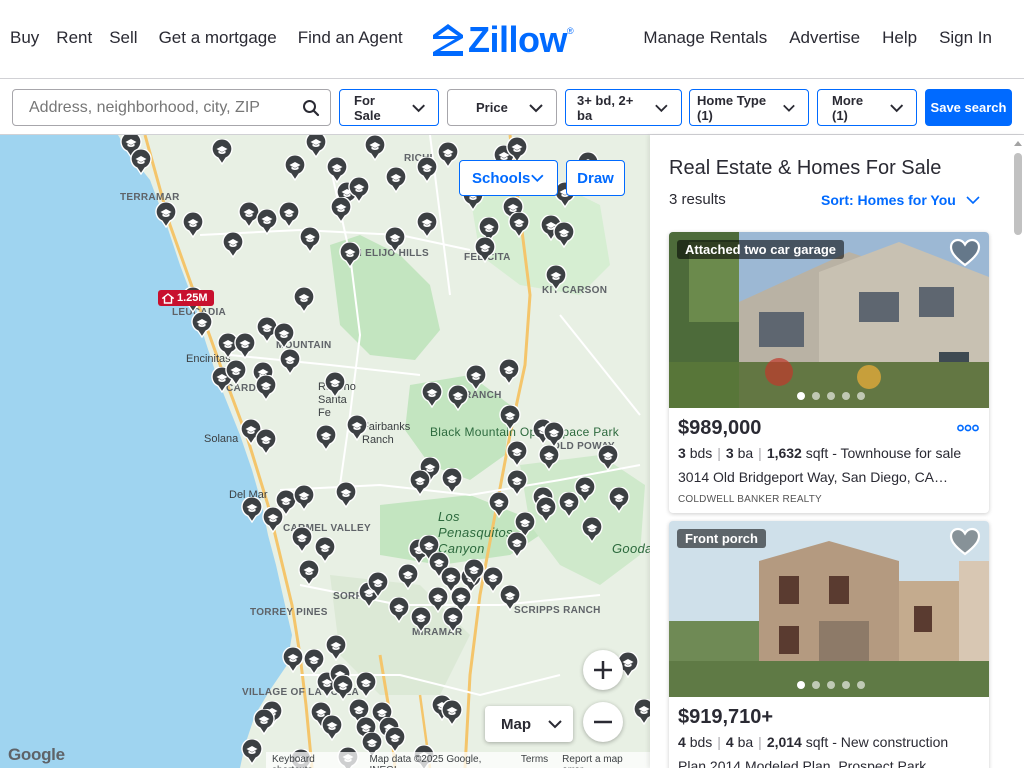  I want to click on more-filter: More (1), so click(867, 107).